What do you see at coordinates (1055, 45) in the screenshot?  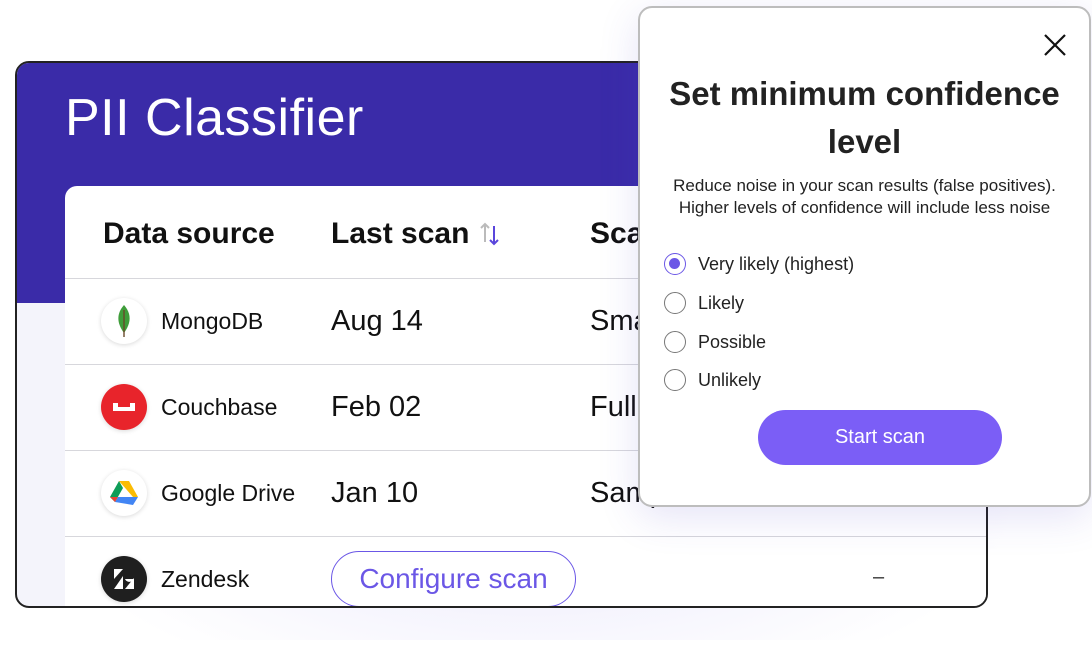 I see `close-icon` at bounding box center [1055, 45].